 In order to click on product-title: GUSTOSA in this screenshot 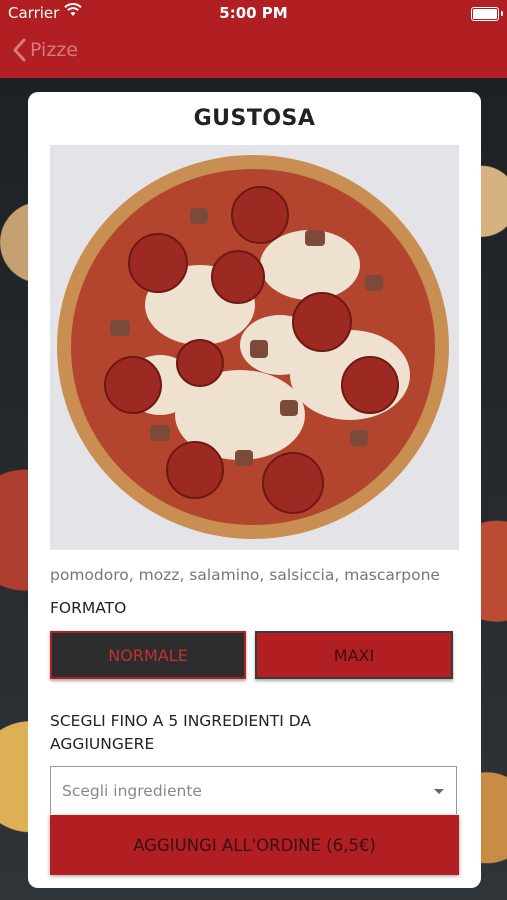, I will do `click(254, 118)`.